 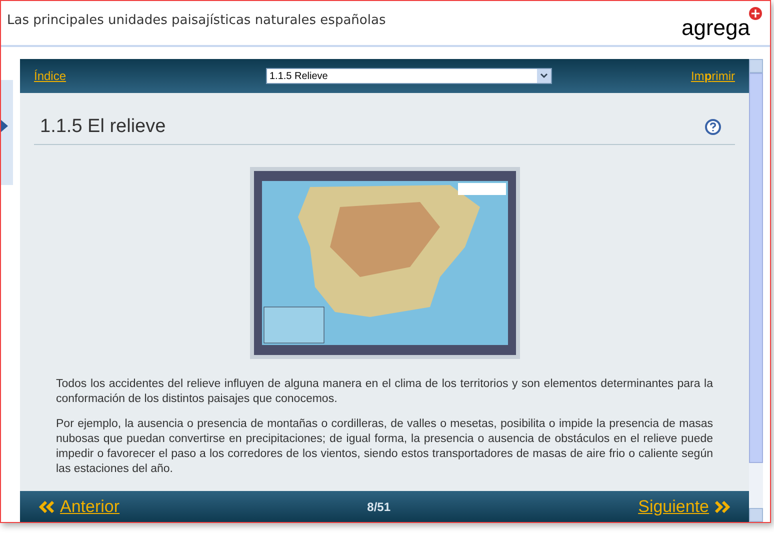 What do you see at coordinates (755, 13) in the screenshot?
I see `plus-circle-icon` at bounding box center [755, 13].